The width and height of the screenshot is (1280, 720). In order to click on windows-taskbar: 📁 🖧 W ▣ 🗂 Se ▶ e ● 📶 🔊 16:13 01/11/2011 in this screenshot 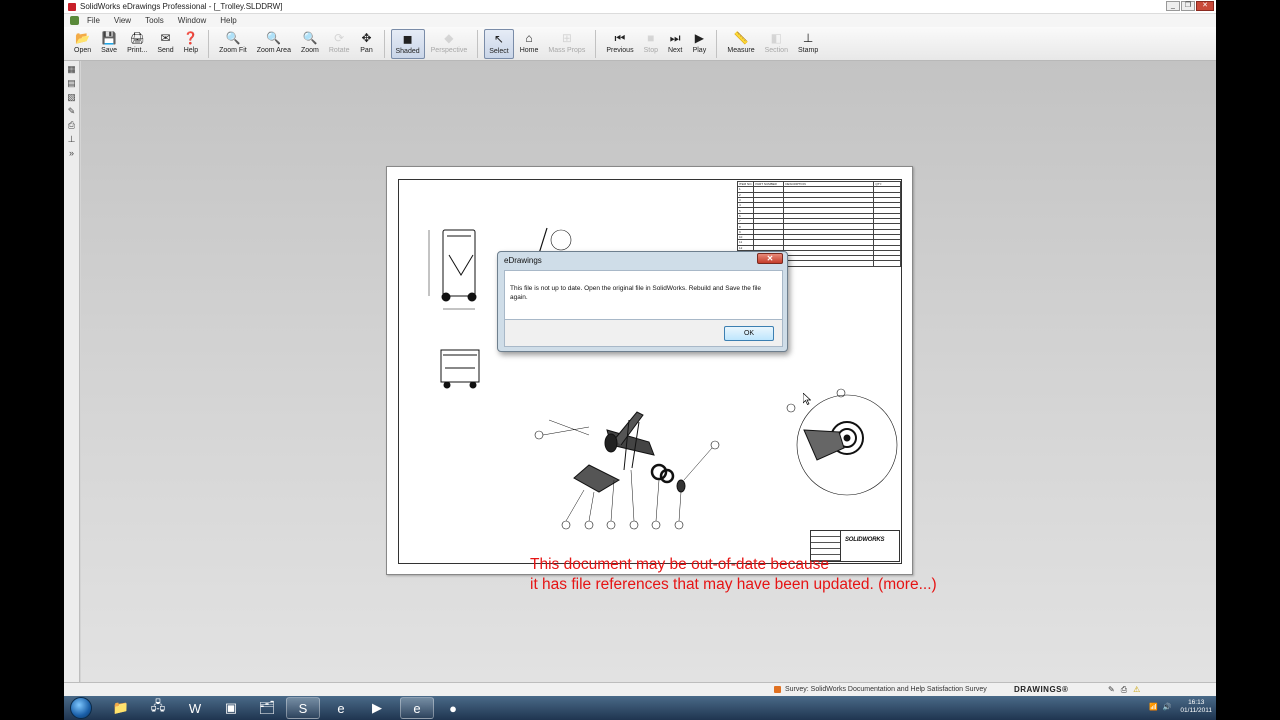, I will do `click(640, 708)`.